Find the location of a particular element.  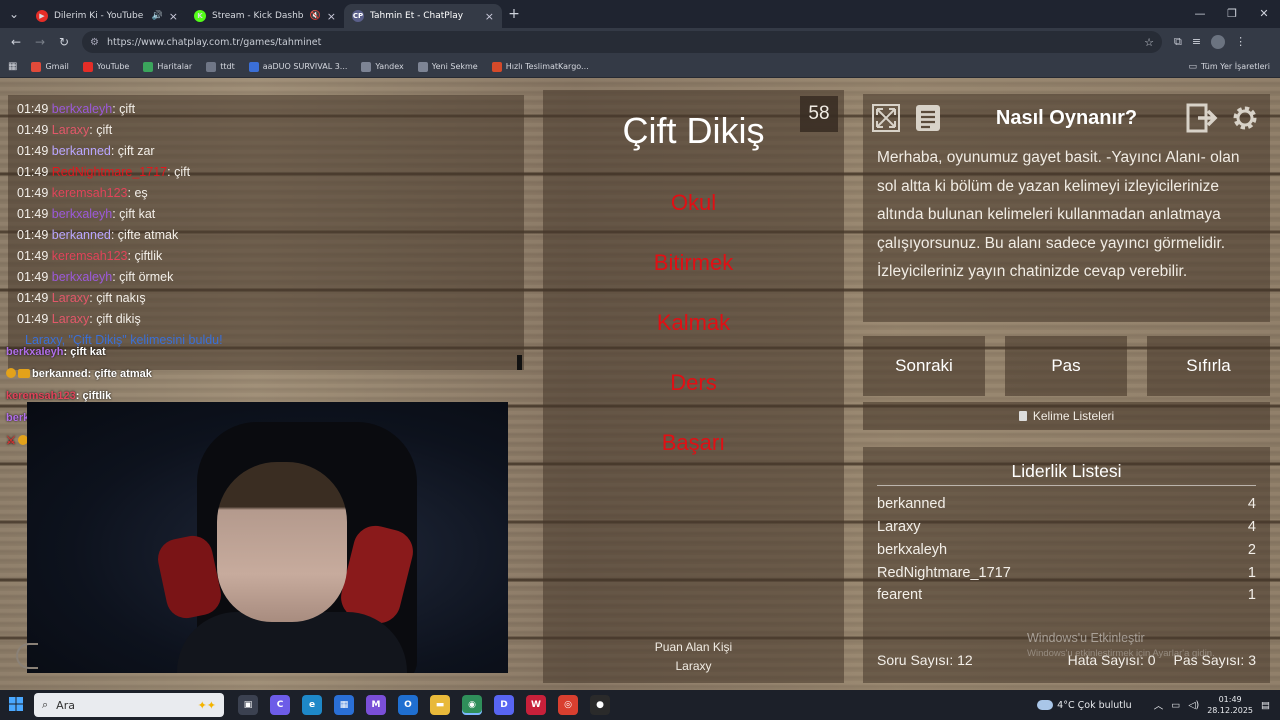

site-info-icon: ⚙ is located at coordinates (94, 42).